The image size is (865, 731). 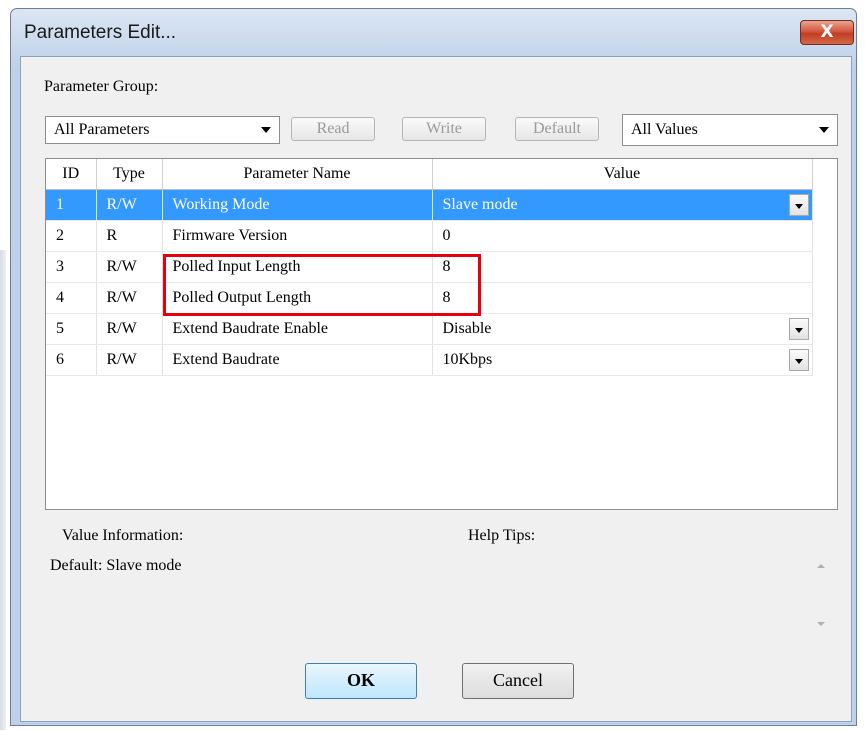 I want to click on write-button: Write, so click(x=444, y=129).